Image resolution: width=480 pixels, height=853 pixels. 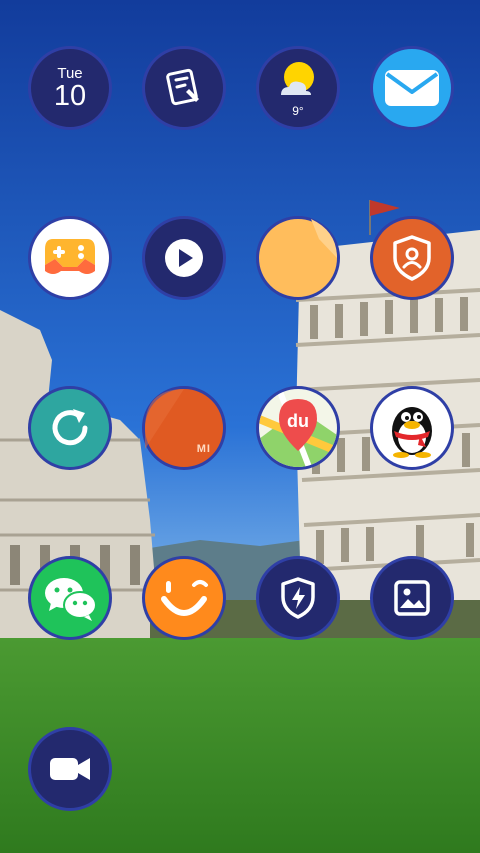 I want to click on video-player-app, so click(x=184, y=258).